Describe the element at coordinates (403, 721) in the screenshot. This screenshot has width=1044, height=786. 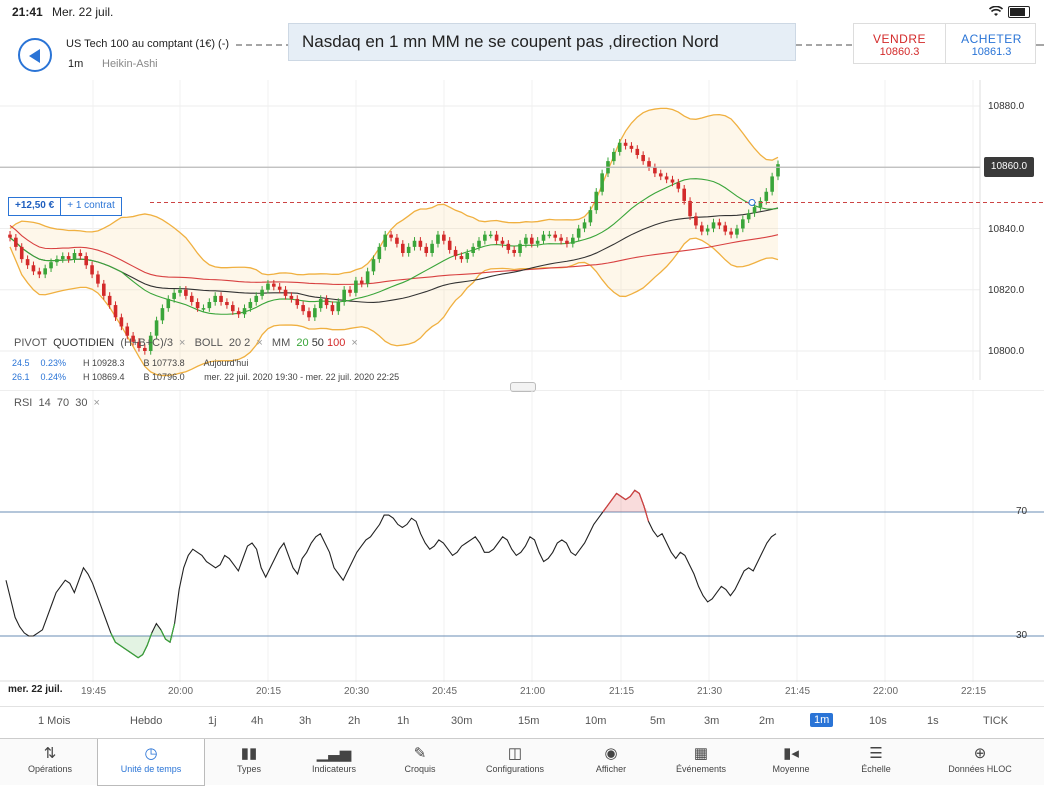
I see `tf-1h: 1h` at that location.